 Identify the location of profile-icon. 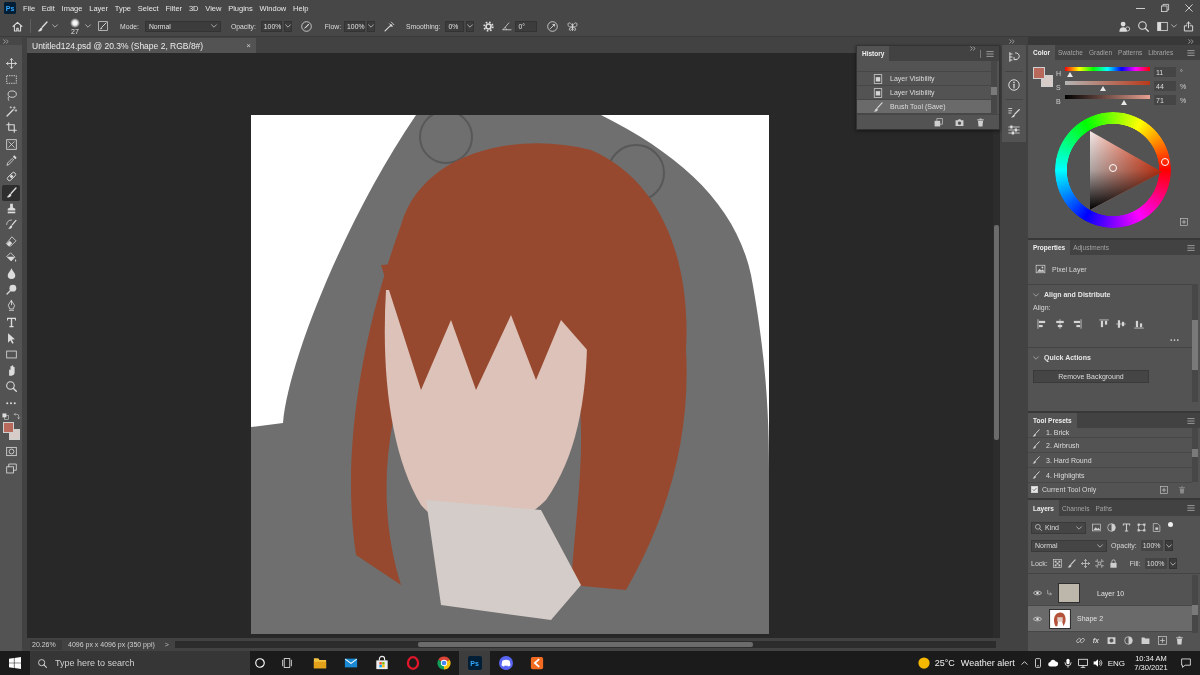
(1124, 26).